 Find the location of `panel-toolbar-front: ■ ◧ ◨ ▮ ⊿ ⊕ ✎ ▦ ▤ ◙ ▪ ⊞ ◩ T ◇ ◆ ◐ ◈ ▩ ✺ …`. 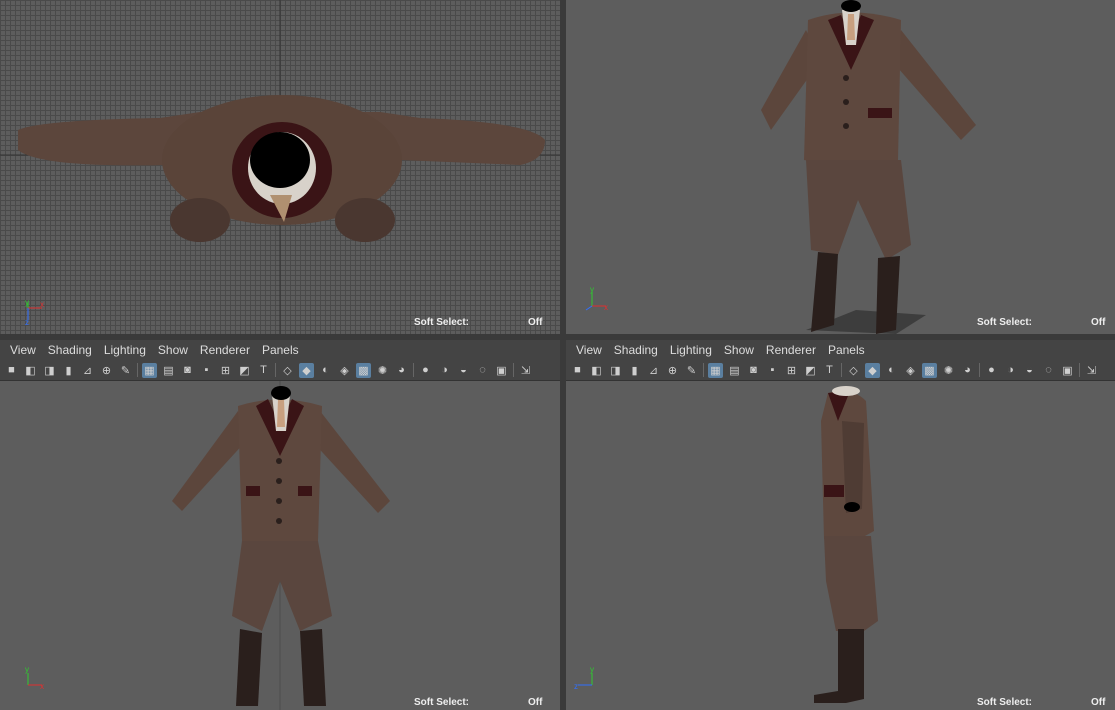

panel-toolbar-front: ■ ◧ ◨ ▮ ⊿ ⊕ ✎ ▦ ▤ ◙ ▪ ⊞ ◩ T ◇ ◆ ◐ ◈ ▩ ✺ … is located at coordinates (280, 370).